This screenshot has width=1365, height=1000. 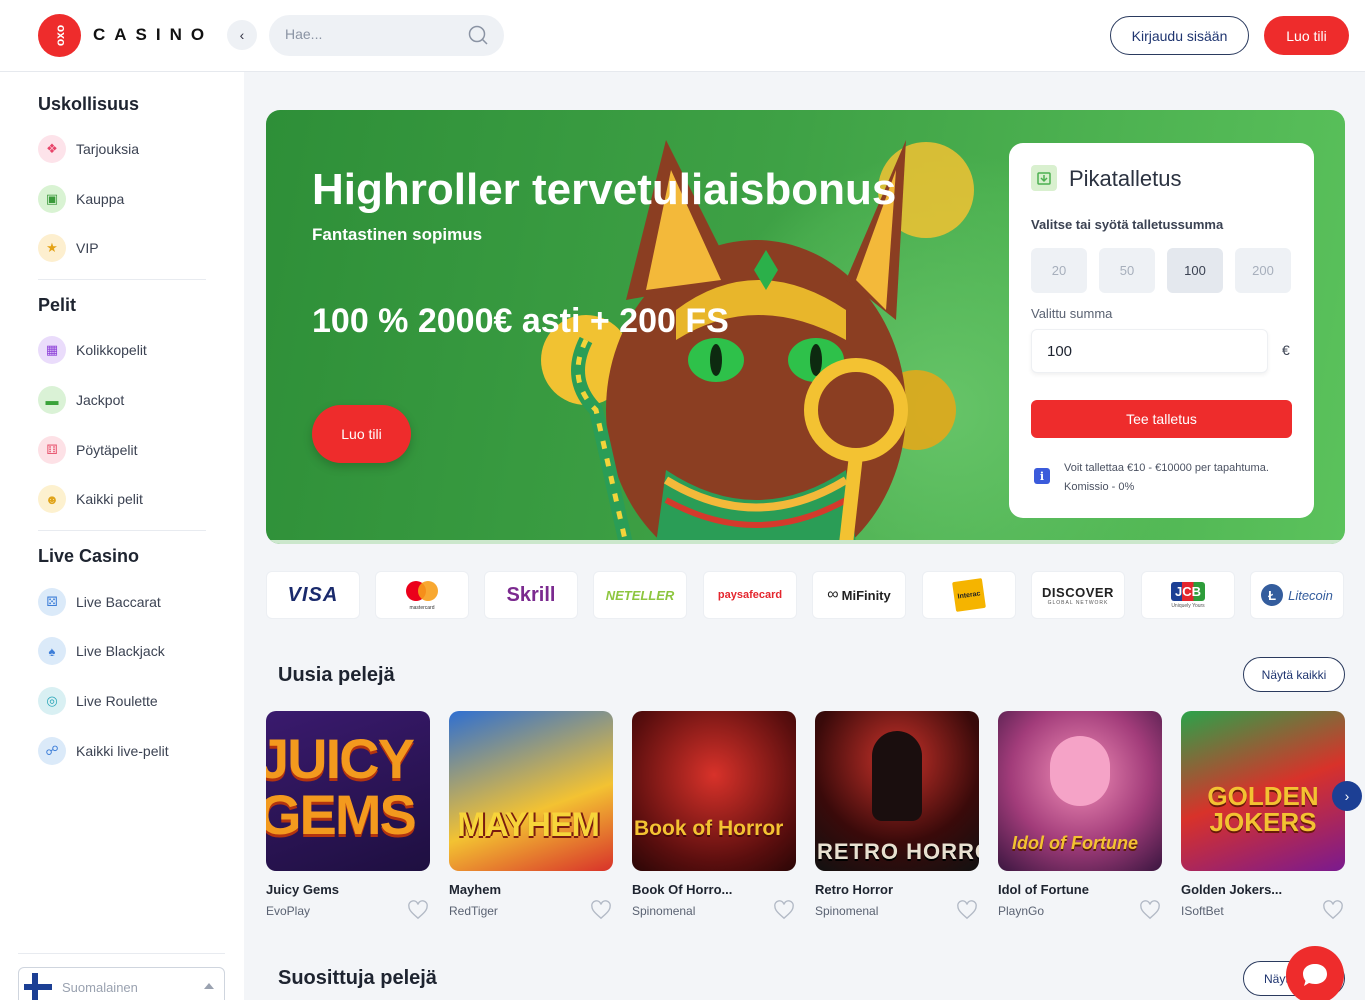 What do you see at coordinates (341, 786) in the screenshot?
I see `game-art-title: JUICY GEMS` at bounding box center [341, 786].